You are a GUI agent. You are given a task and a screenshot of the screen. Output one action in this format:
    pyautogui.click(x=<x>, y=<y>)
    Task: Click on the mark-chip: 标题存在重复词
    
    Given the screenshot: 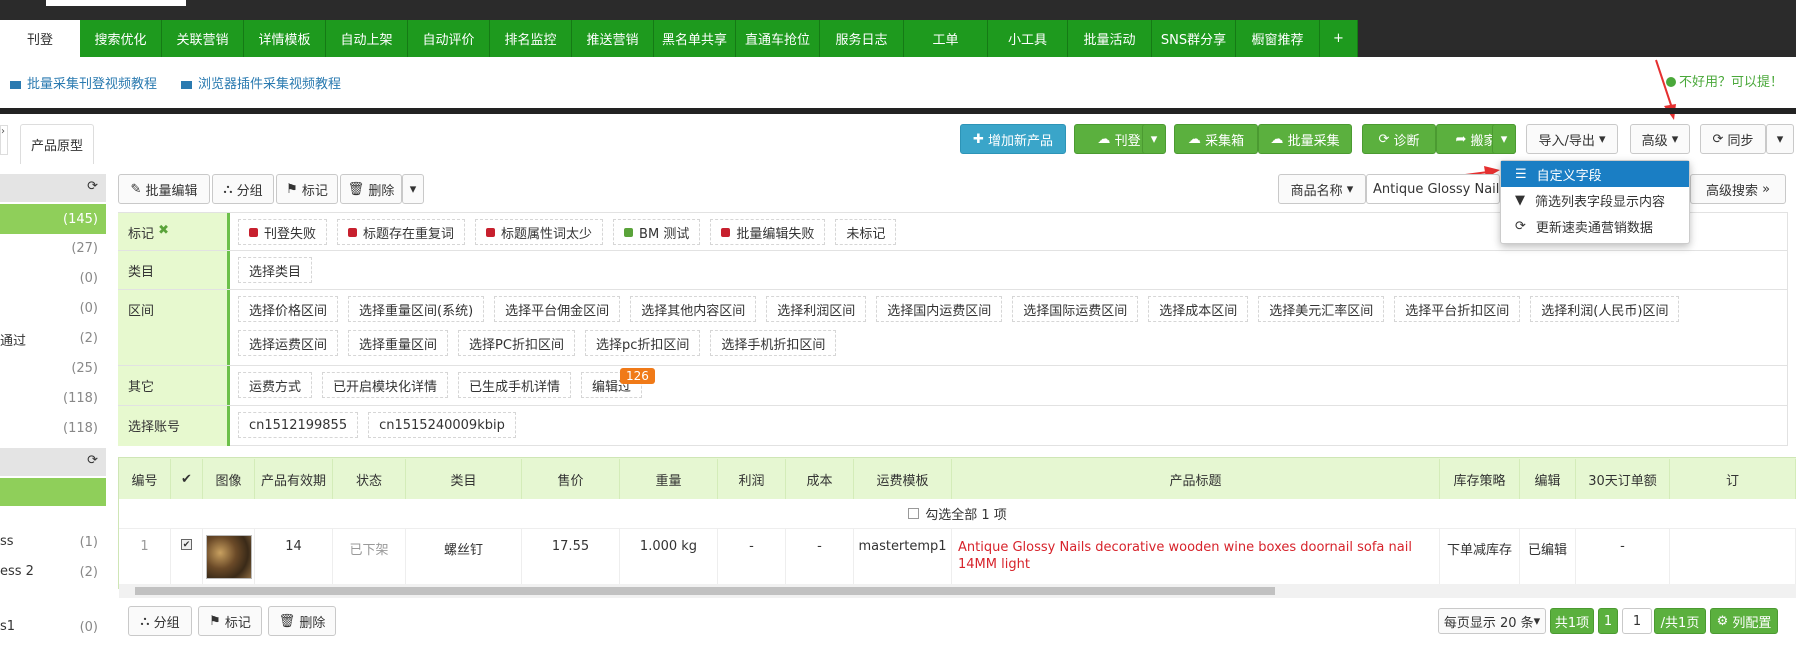 What is the action you would take?
    pyautogui.click(x=401, y=232)
    